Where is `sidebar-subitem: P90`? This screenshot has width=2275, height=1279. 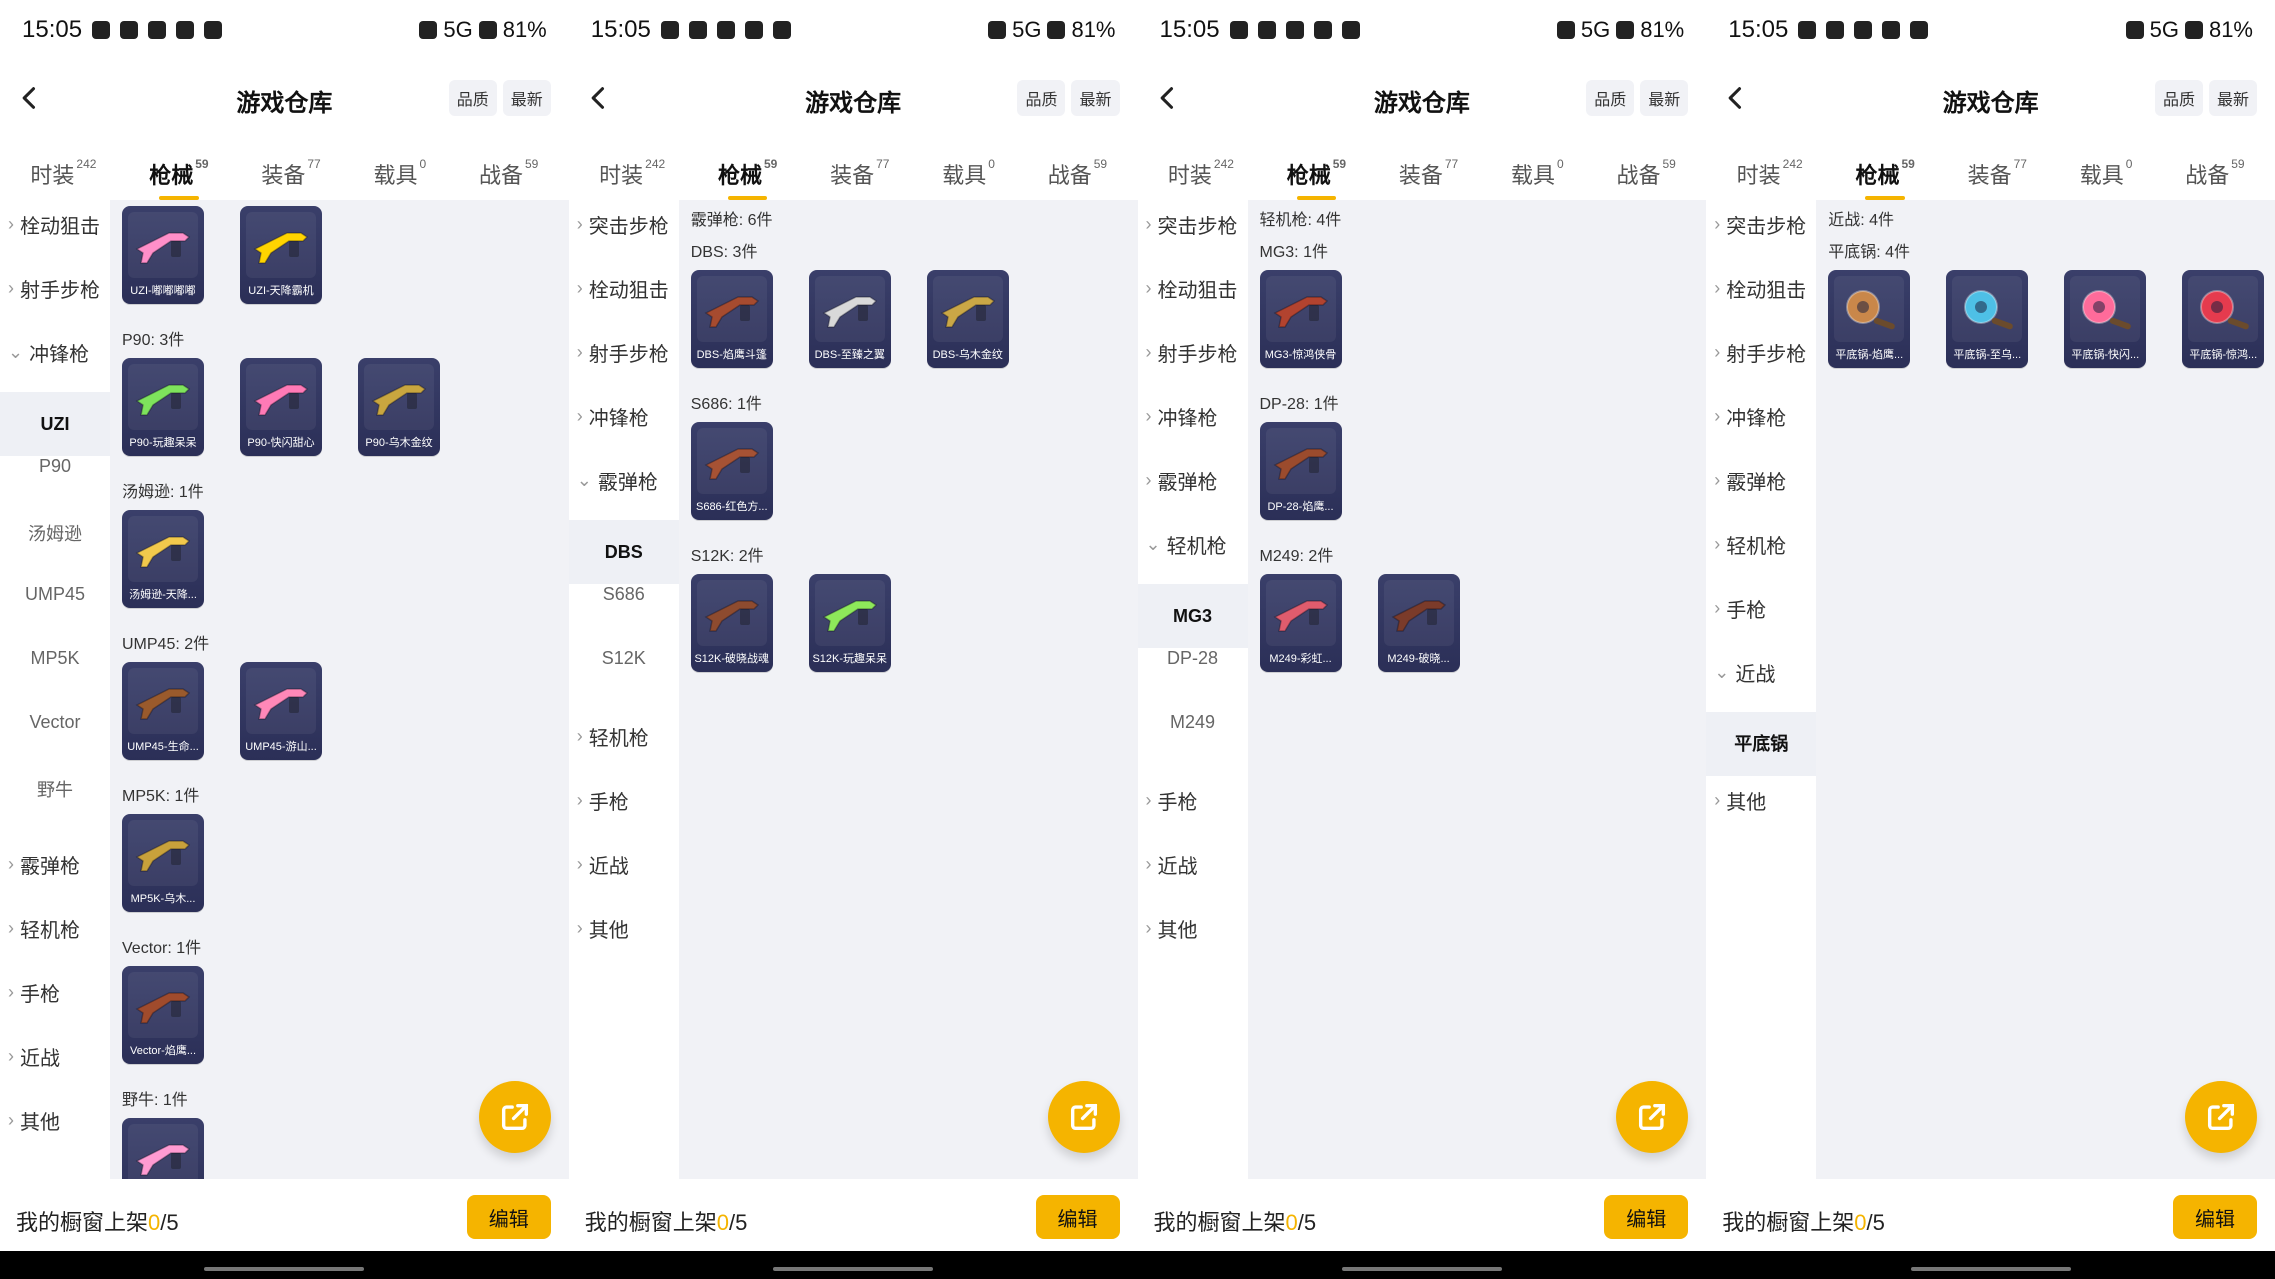
sidebar-subitem: P90 is located at coordinates (55, 466).